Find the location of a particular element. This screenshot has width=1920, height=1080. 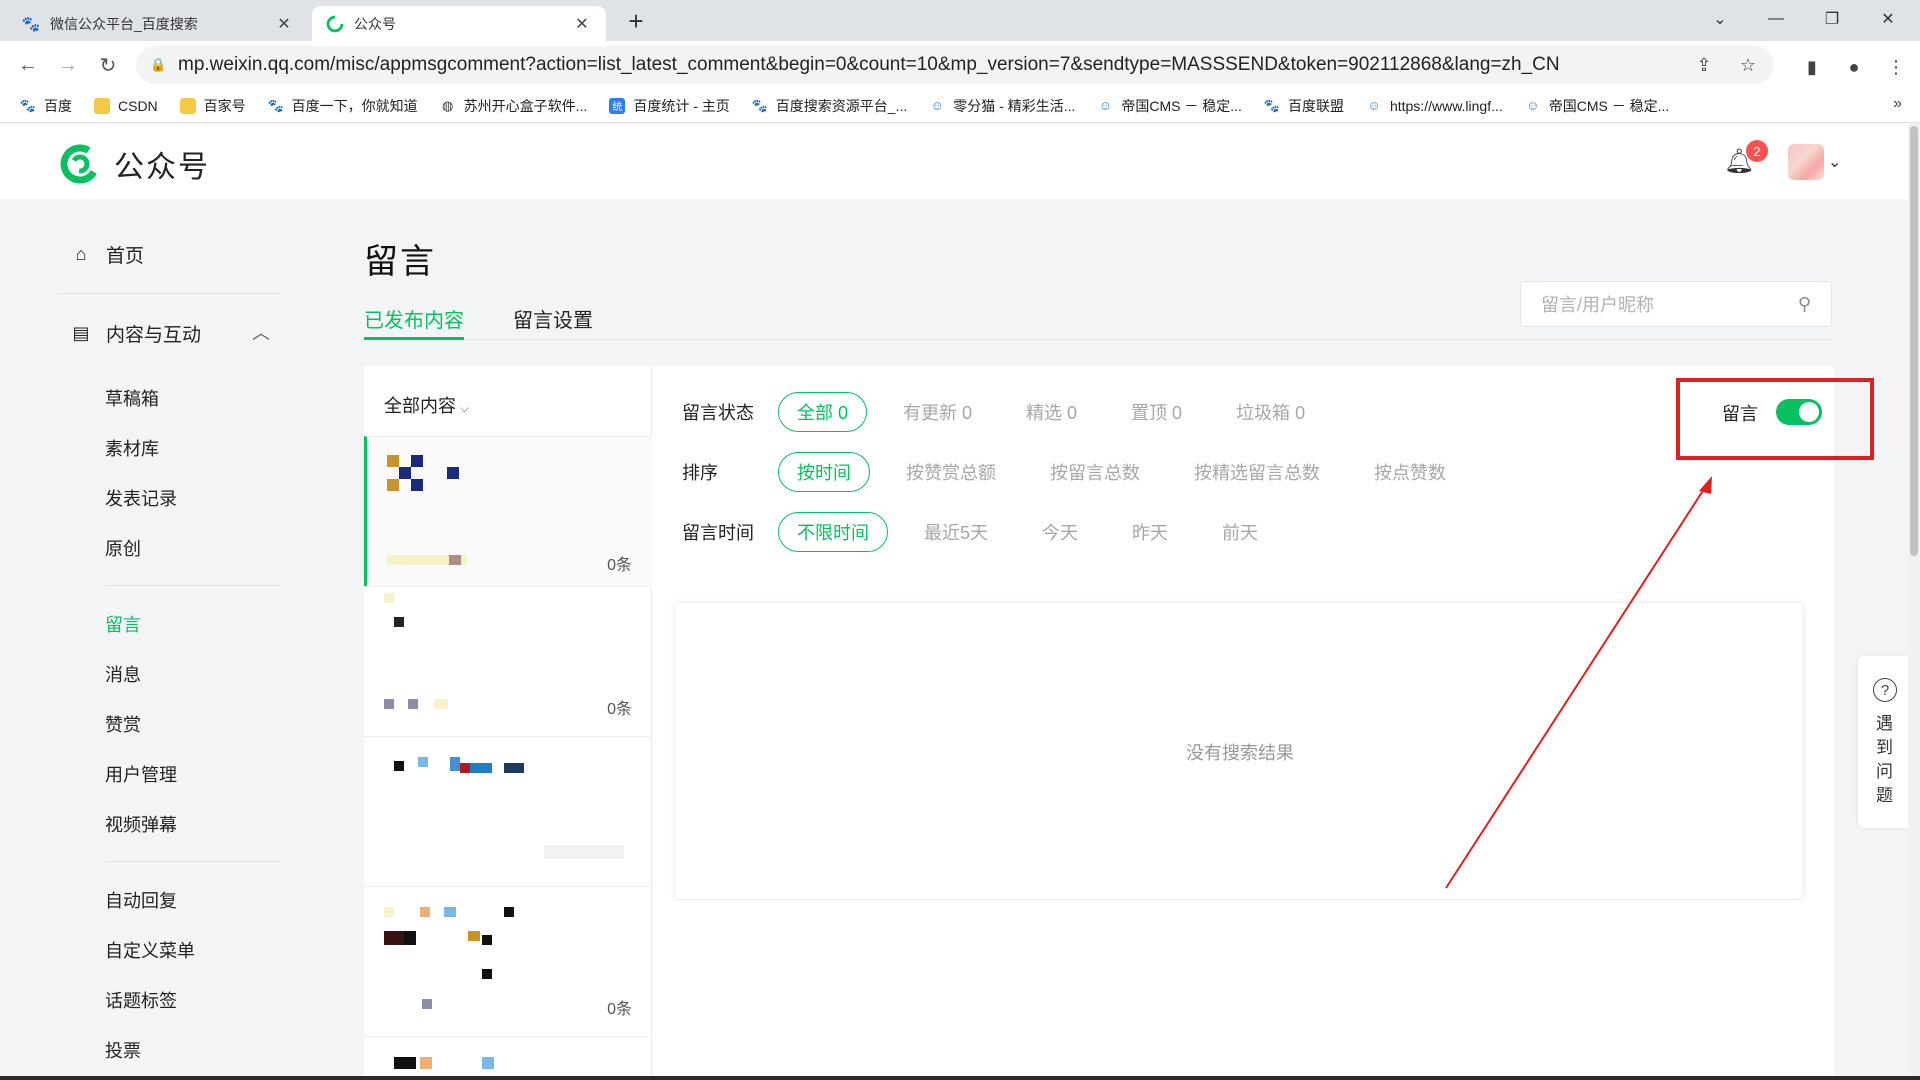

cat-icon: ☺ is located at coordinates (937, 105).